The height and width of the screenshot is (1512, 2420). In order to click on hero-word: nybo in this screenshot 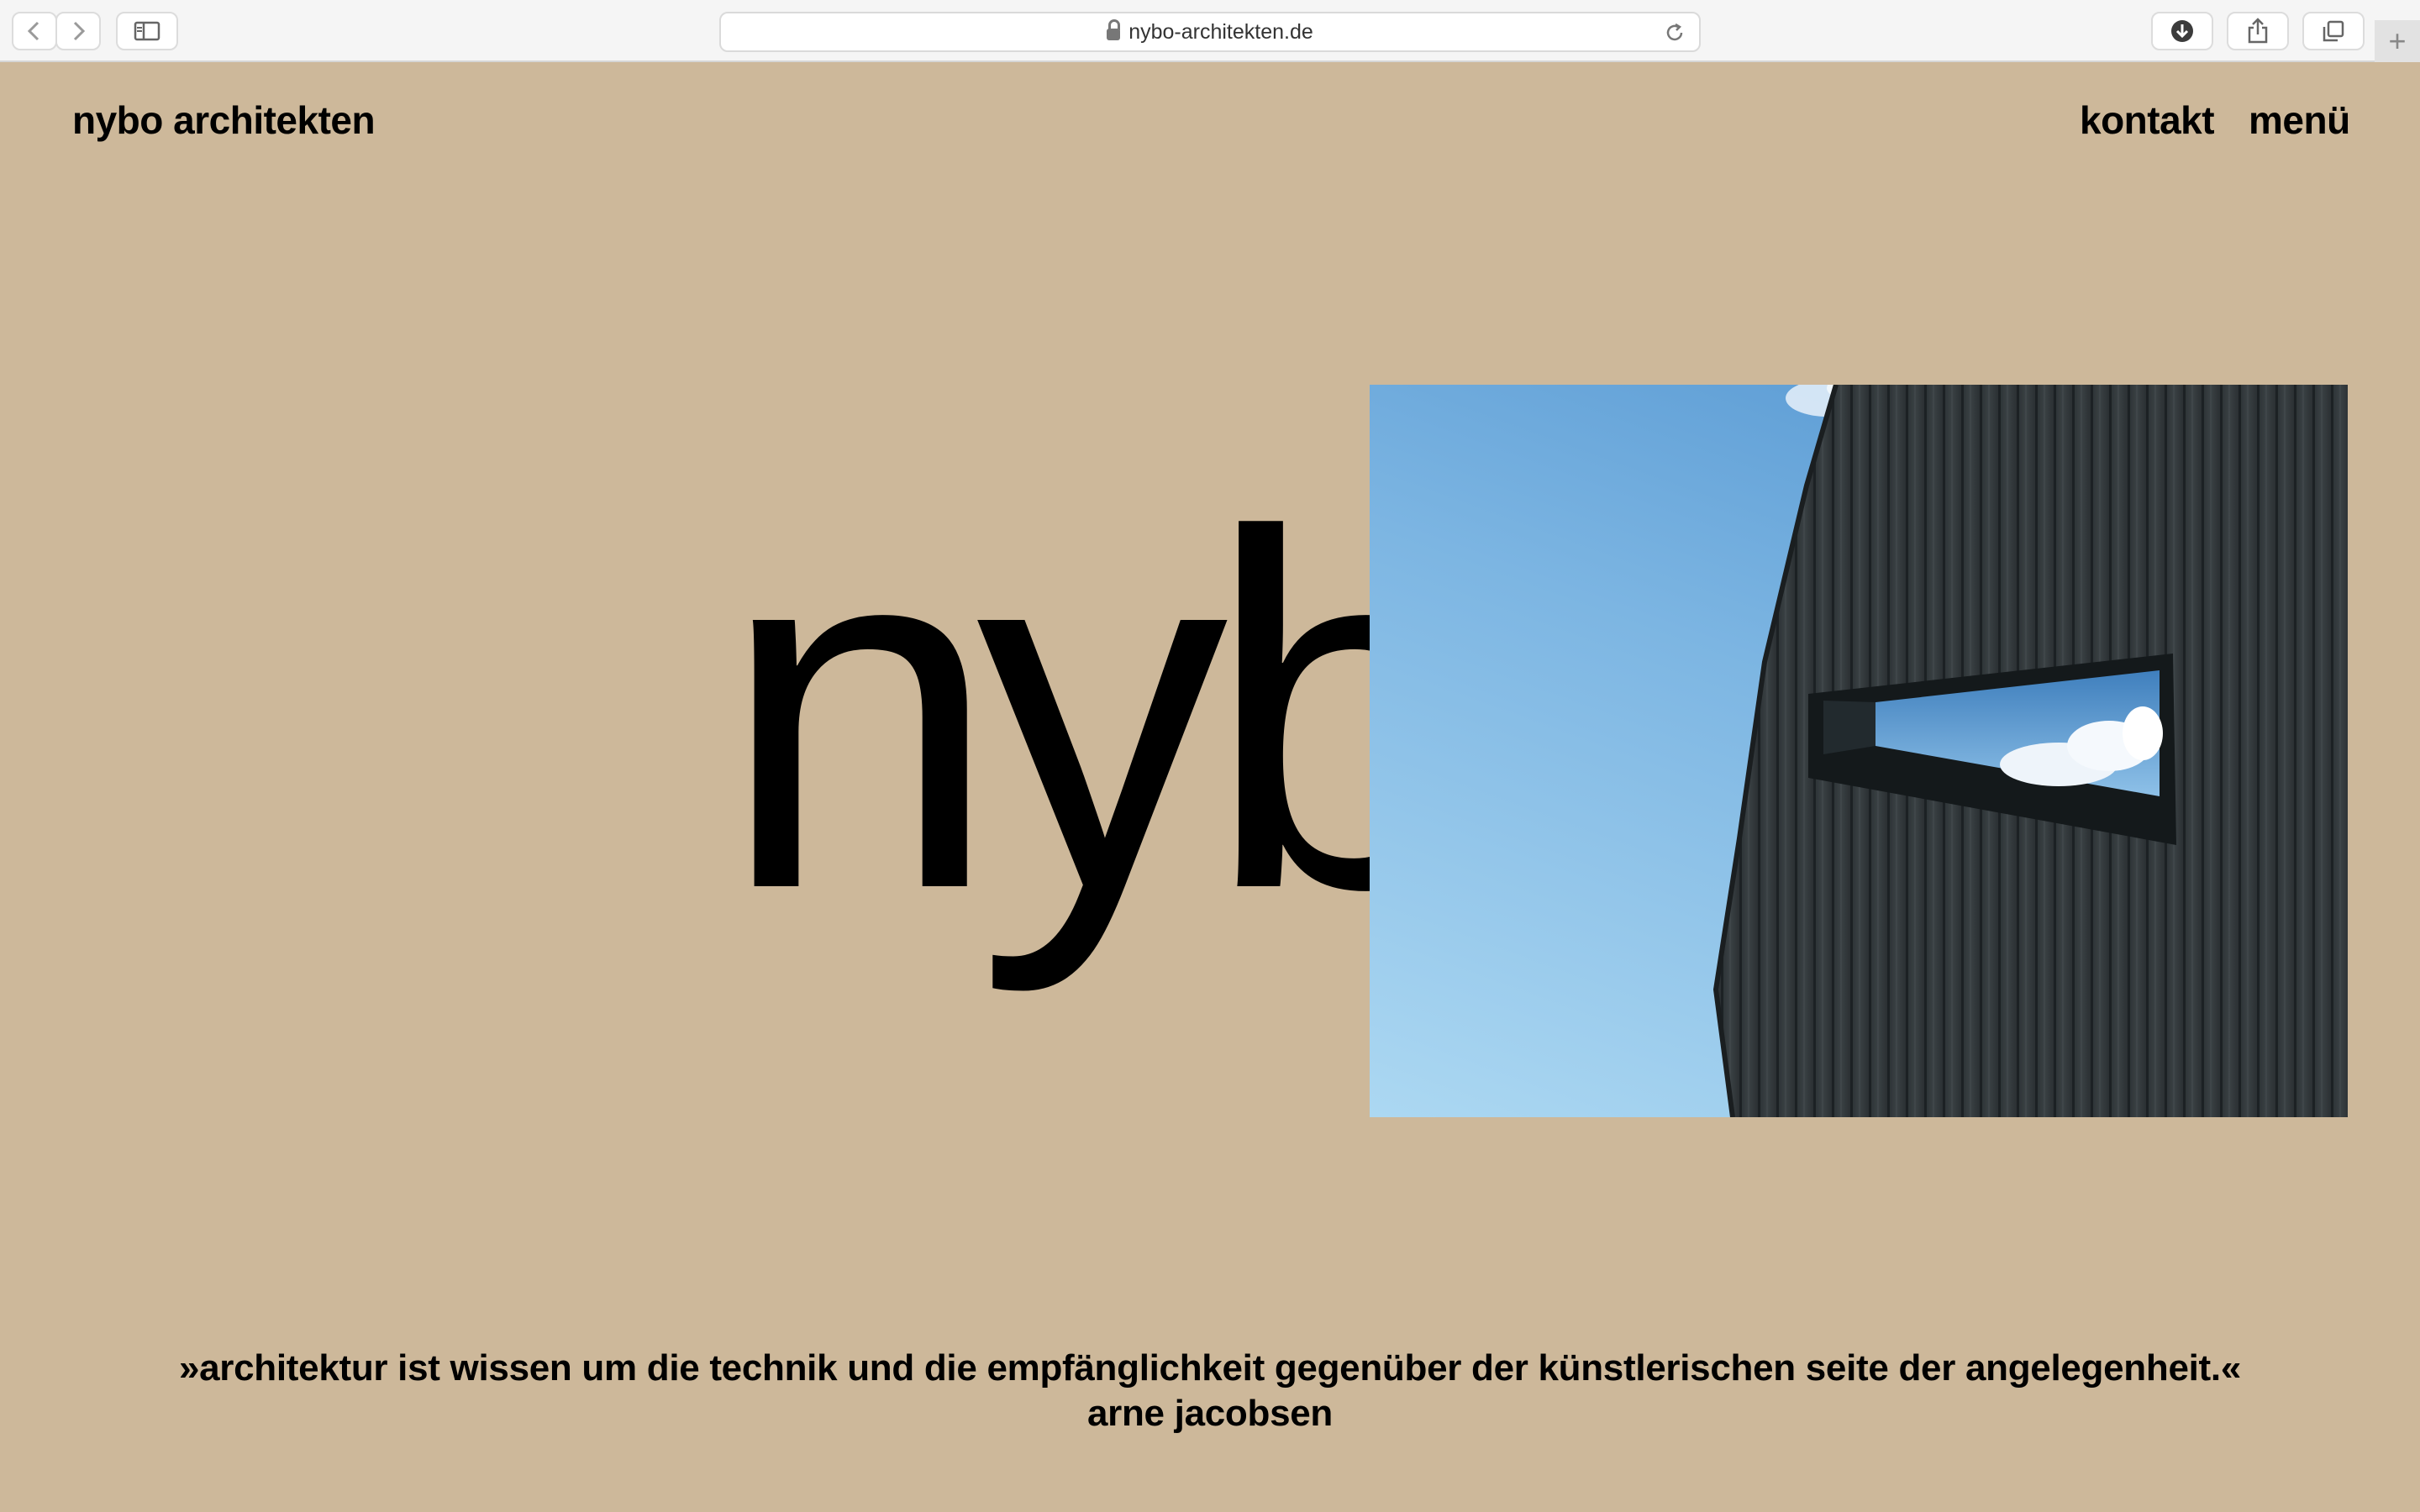, I will do `click(1047, 727)`.